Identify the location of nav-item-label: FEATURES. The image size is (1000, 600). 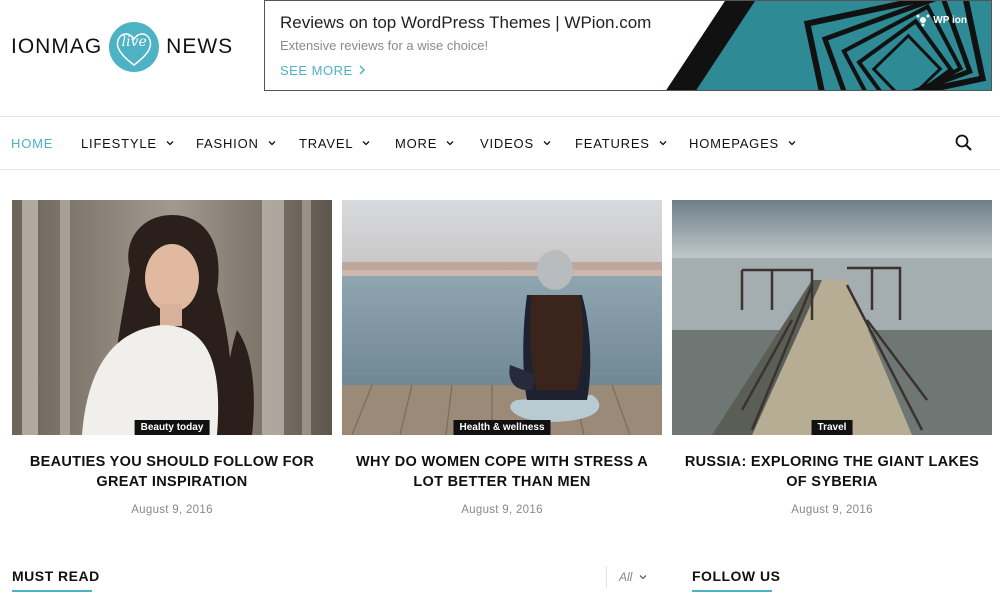
(612, 143).